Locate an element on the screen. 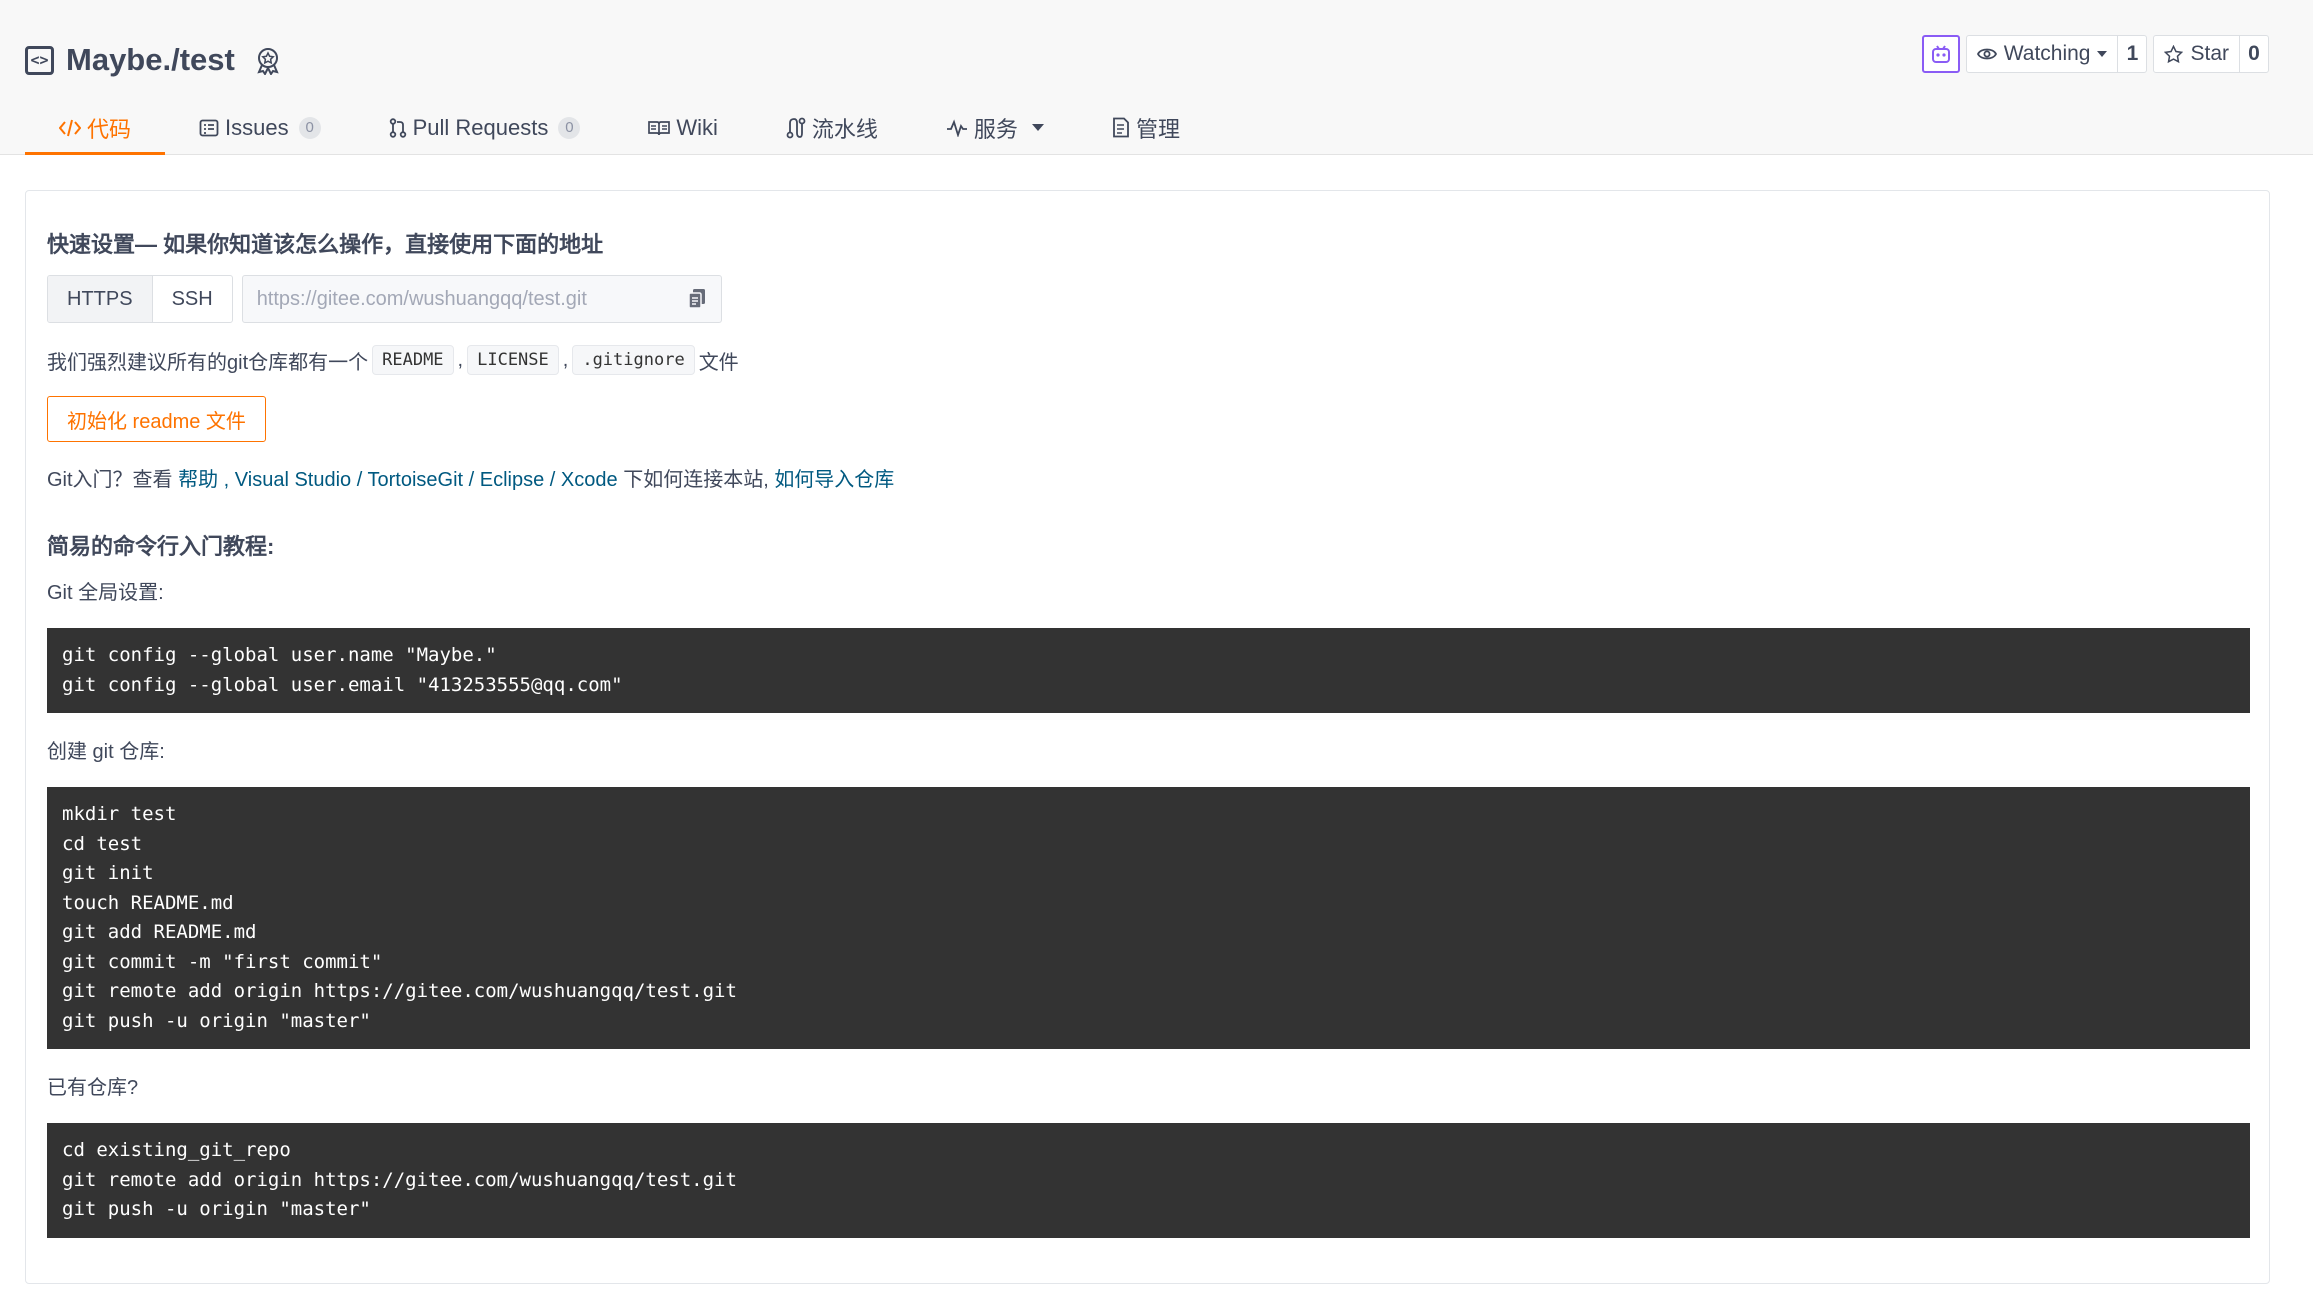 The width and height of the screenshot is (2313, 1314). manage-icon is located at coordinates (1121, 127).